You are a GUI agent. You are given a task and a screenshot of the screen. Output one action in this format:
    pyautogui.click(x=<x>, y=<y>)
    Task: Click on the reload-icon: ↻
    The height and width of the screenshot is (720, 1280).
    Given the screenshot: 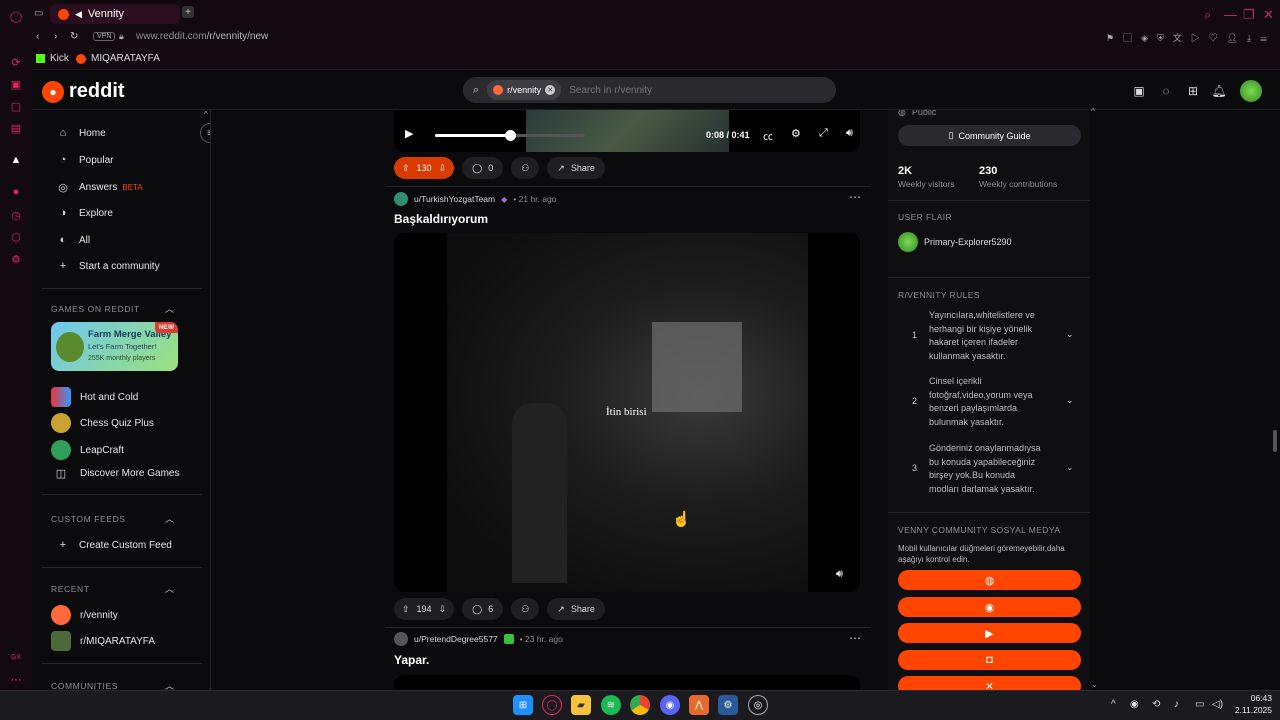 What is the action you would take?
    pyautogui.click(x=74, y=36)
    